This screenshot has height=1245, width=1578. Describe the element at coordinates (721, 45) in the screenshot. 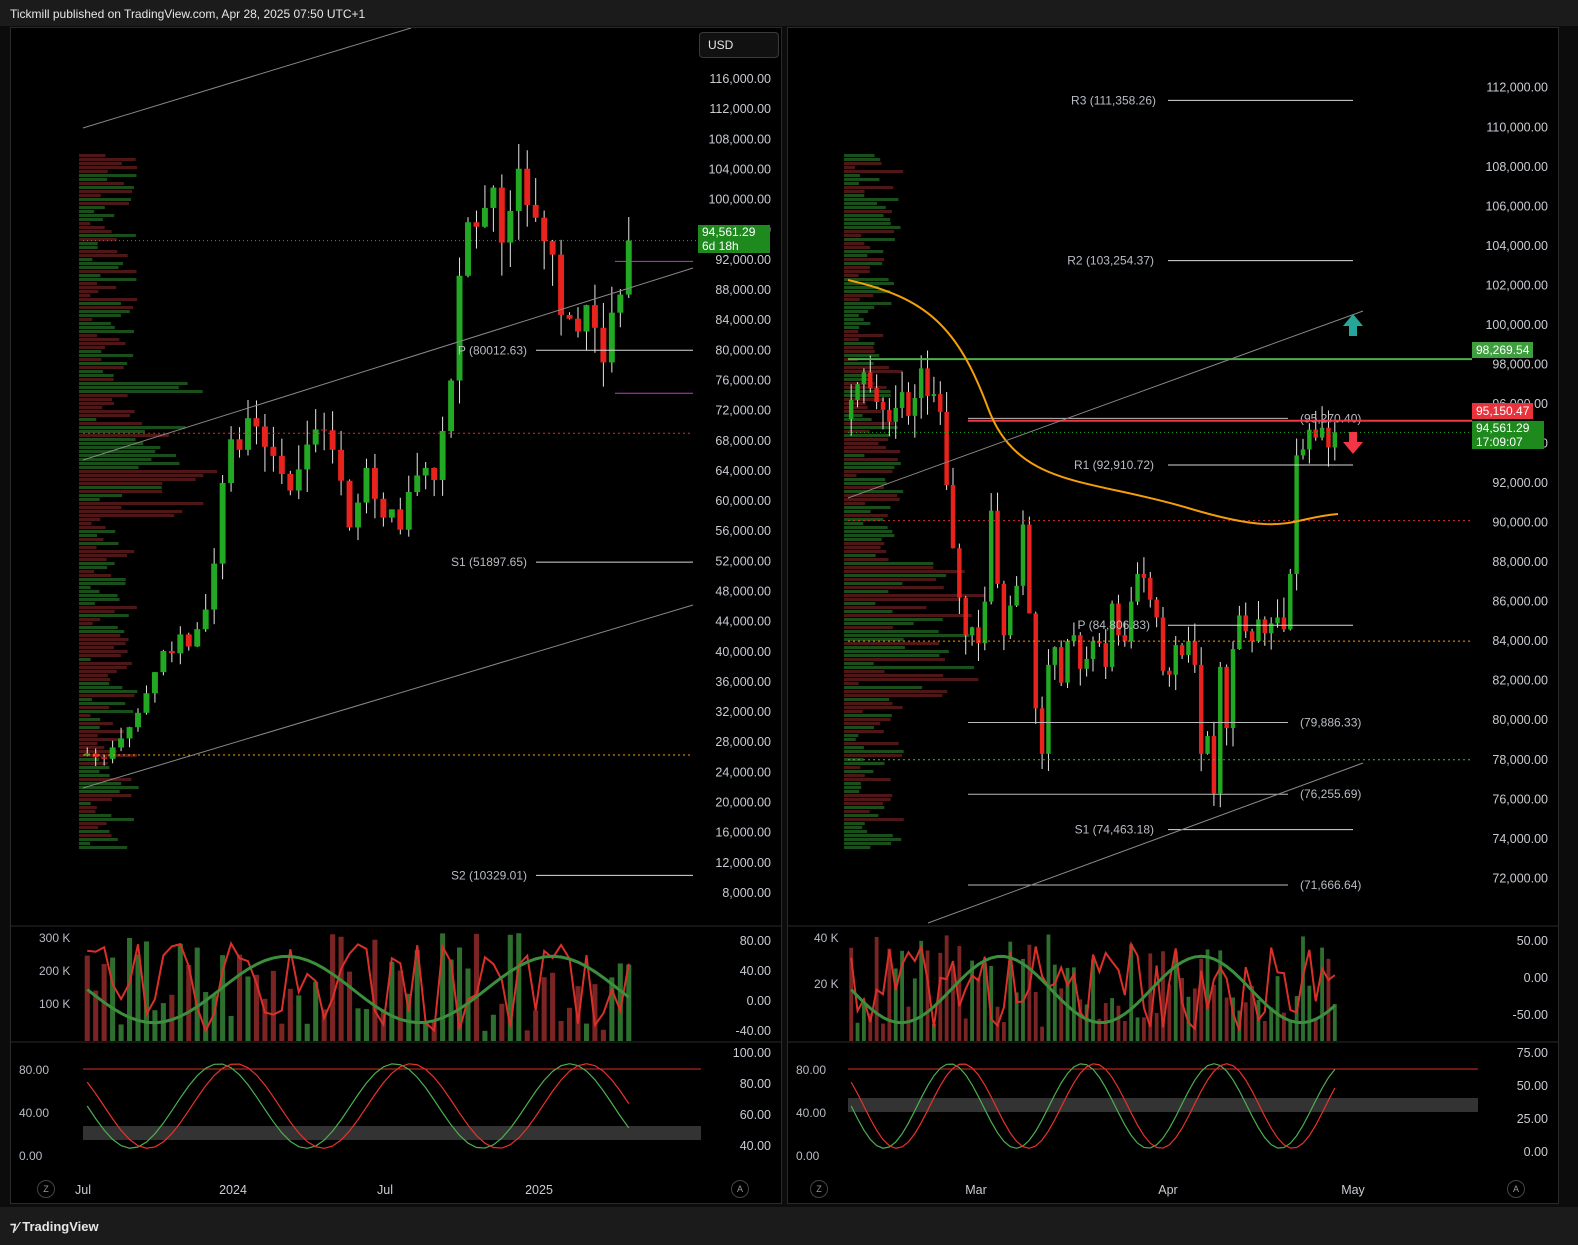

I see `currency-label: USD` at that location.